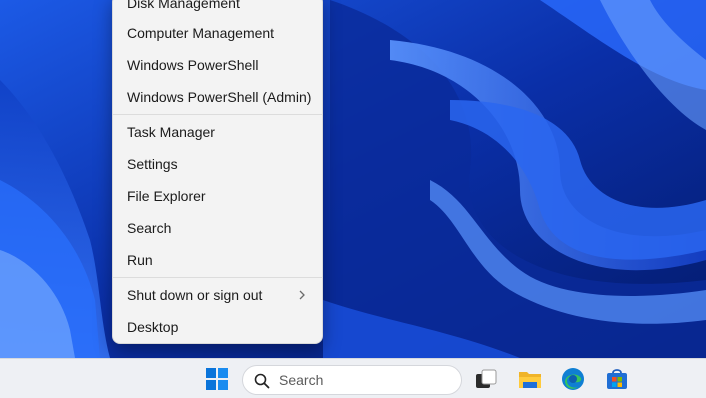 The height and width of the screenshot is (398, 706). What do you see at coordinates (201, 33) in the screenshot?
I see `menu-item-label: Computer Management` at bounding box center [201, 33].